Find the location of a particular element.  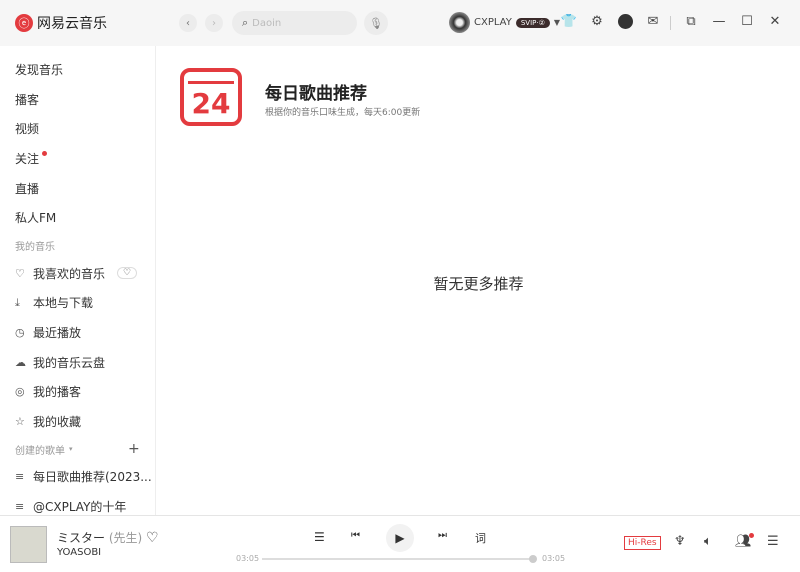

sidebar-item-label: 关注 is located at coordinates (27, 159).